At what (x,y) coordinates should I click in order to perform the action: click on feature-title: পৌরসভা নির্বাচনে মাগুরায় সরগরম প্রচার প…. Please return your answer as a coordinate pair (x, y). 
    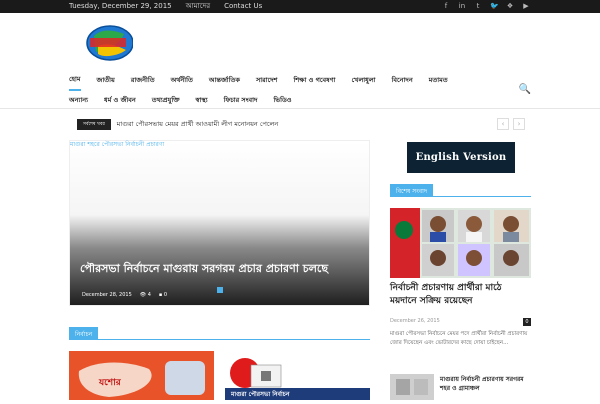
    Looking at the image, I should click on (220, 269).